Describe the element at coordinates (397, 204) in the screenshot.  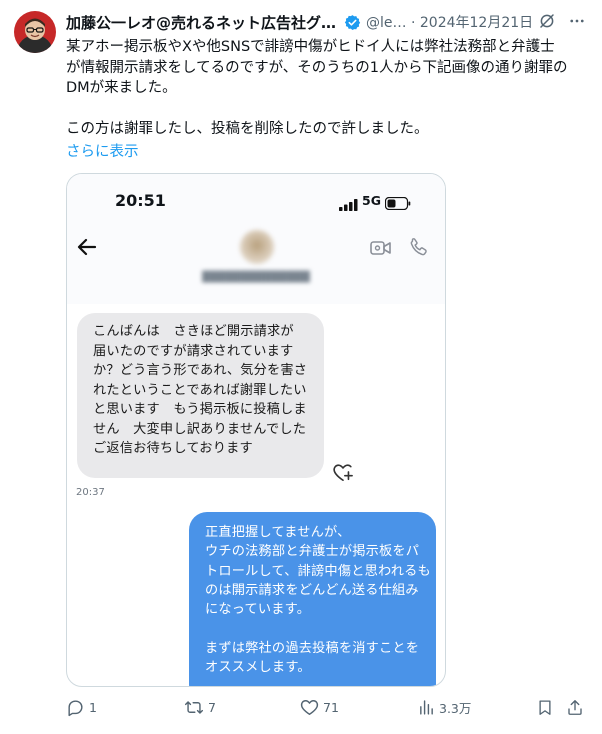
I see `battery-icon` at that location.